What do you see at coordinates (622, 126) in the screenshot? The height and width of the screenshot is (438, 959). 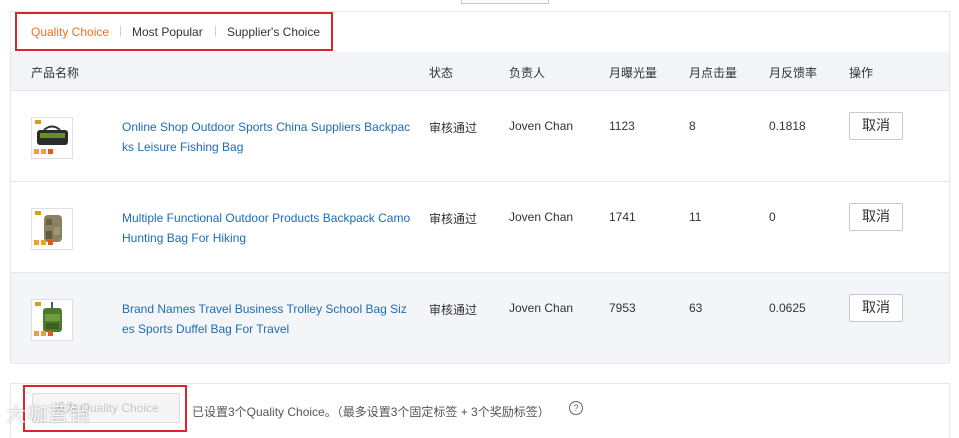 I see `impressions-cell: 1123` at bounding box center [622, 126].